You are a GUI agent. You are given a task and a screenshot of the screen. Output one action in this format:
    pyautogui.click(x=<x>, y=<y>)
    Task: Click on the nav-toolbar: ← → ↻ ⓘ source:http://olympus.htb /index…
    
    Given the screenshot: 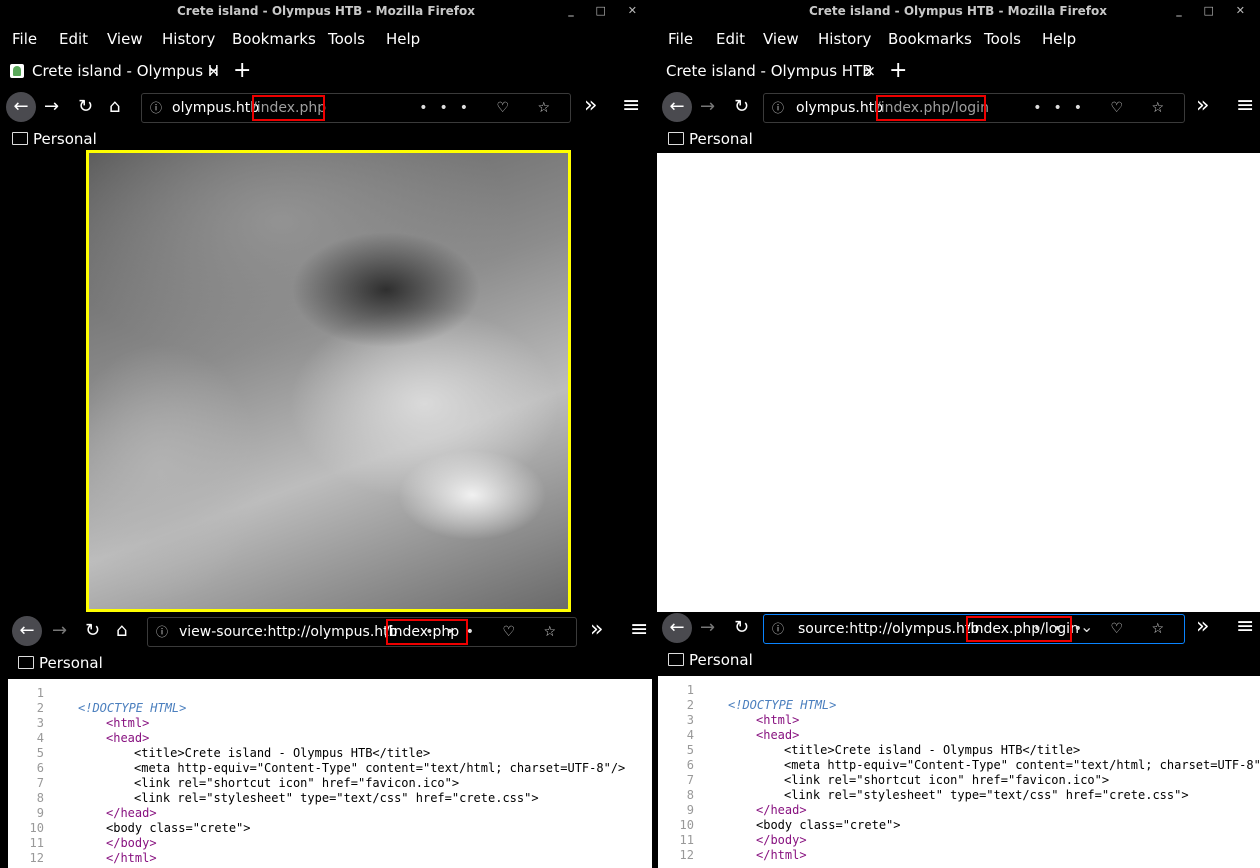 What is the action you would take?
    pyautogui.click(x=958, y=632)
    